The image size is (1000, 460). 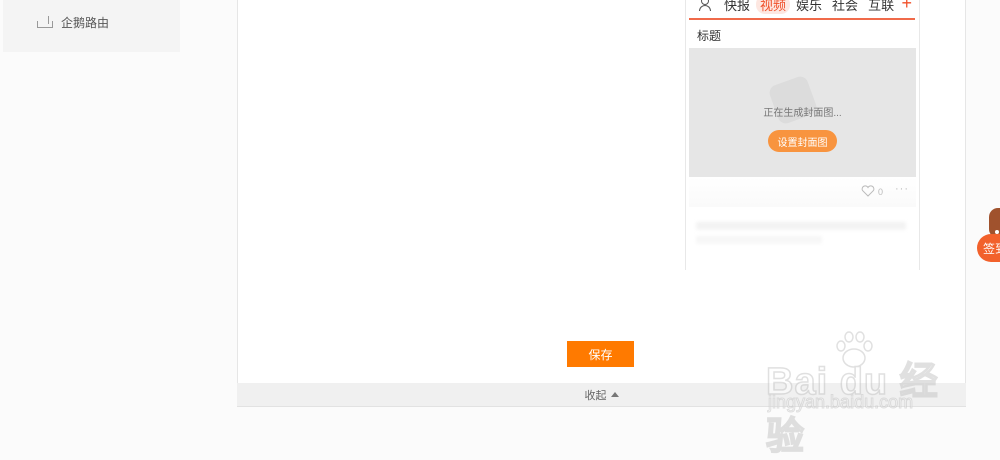 I want to click on user-icon, so click(x=704, y=5).